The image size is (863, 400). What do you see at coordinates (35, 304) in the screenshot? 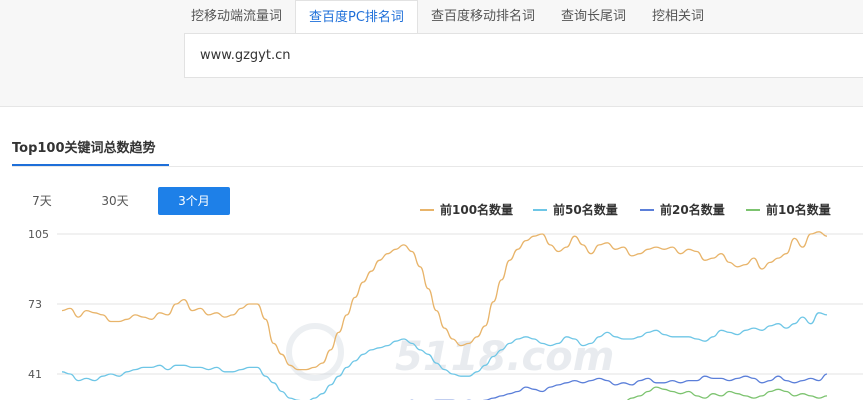
I see `y-tick-label-73: 73` at bounding box center [35, 304].